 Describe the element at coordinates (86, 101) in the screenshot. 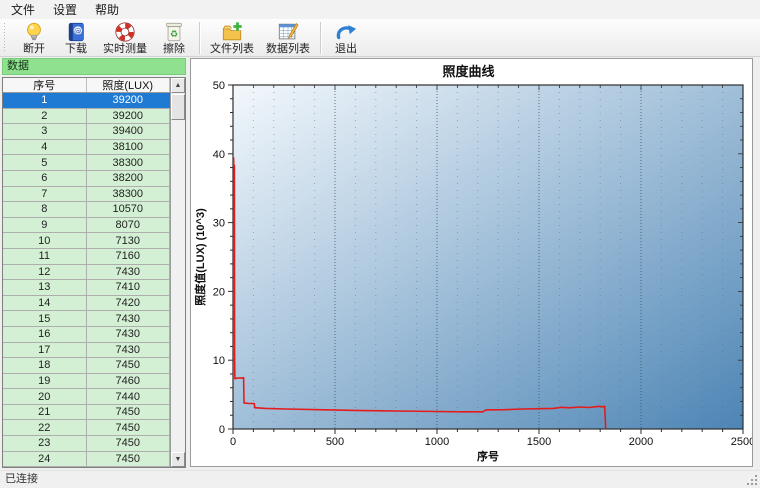

I see `table-row: 1 39200` at that location.